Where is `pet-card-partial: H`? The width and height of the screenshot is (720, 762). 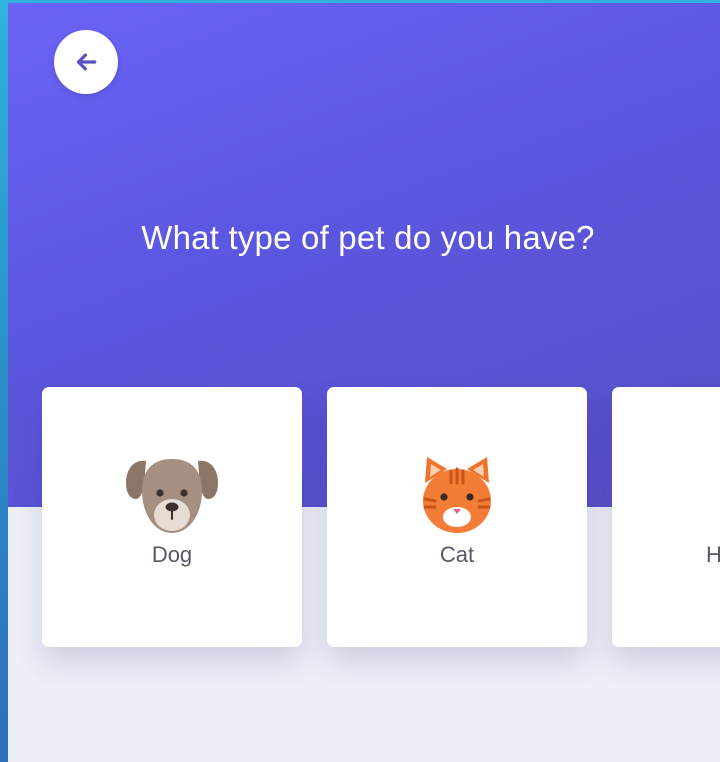
pet-card-partial: H is located at coordinates (666, 517).